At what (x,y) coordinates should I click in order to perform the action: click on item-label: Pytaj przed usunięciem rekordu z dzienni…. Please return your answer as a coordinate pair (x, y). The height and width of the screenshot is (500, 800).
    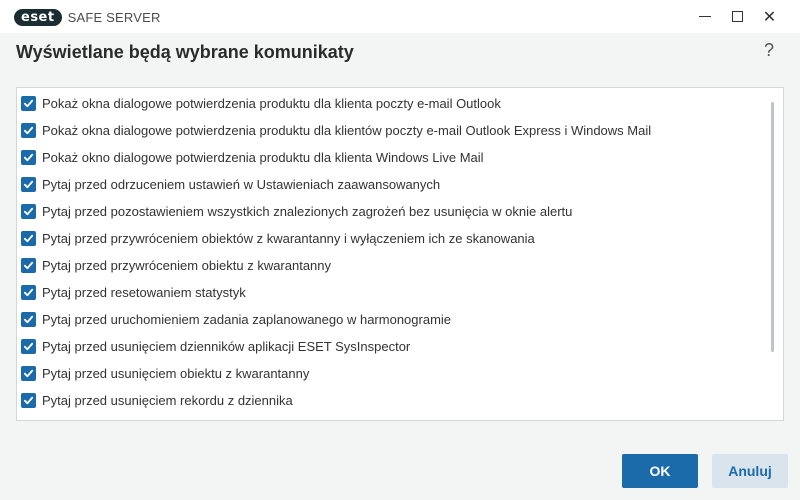
    Looking at the image, I should click on (167, 400).